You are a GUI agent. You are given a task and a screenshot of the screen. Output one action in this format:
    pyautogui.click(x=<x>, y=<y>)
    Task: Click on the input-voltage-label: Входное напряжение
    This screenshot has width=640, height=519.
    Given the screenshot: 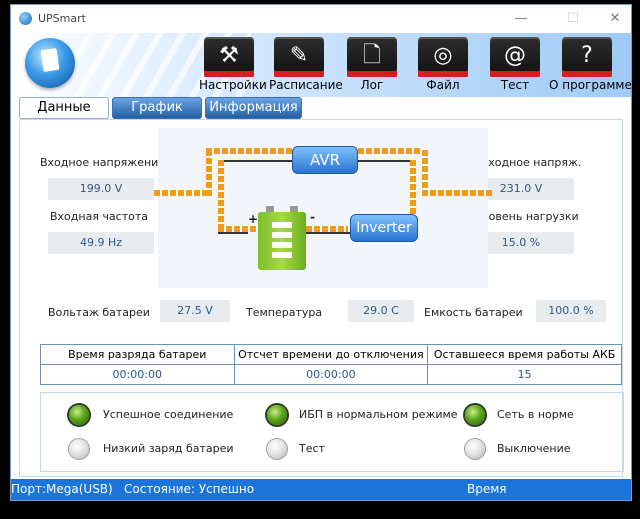 What is the action you would take?
    pyautogui.click(x=103, y=162)
    